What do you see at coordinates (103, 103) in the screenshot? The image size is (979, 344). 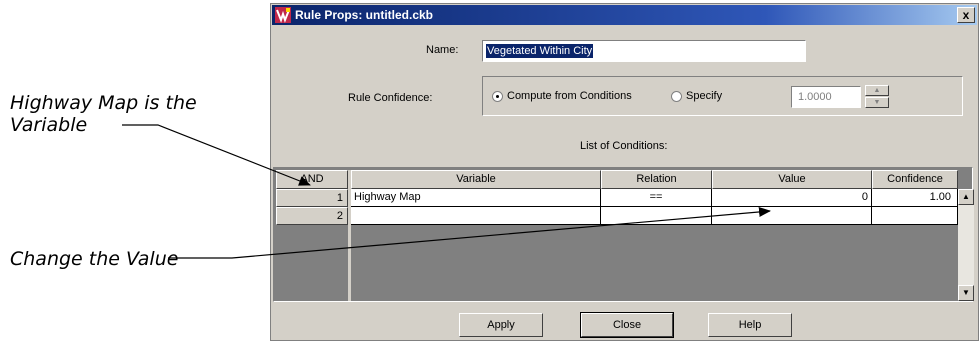 I see `annotation-highway-line1: Highway Map is the` at bounding box center [103, 103].